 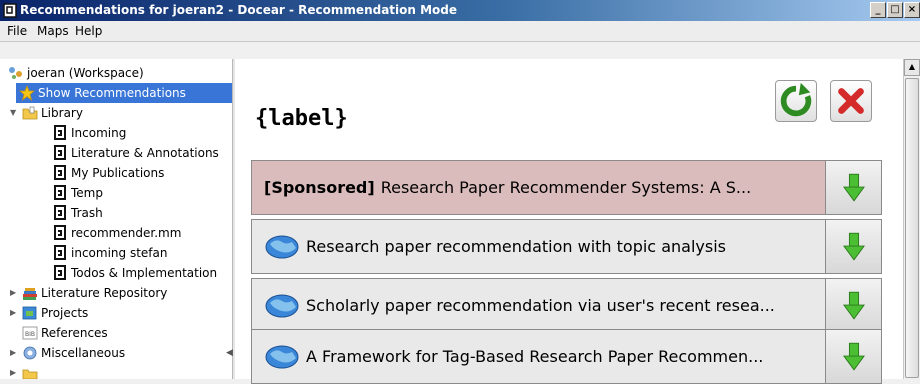 What do you see at coordinates (126, 233) in the screenshot?
I see `tree-item-label: recommender.mm` at bounding box center [126, 233].